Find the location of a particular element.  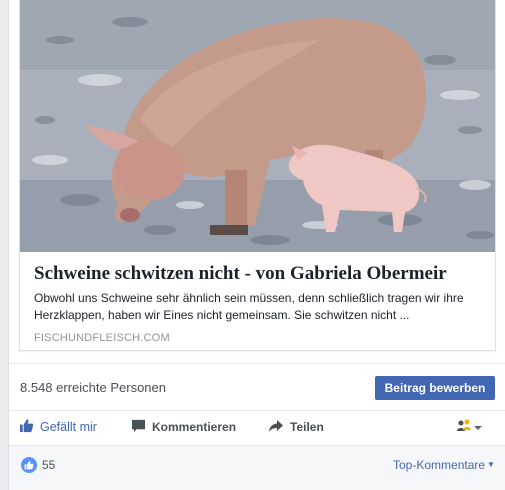

promote-post-button: Beitrag bewerben is located at coordinates (435, 388).